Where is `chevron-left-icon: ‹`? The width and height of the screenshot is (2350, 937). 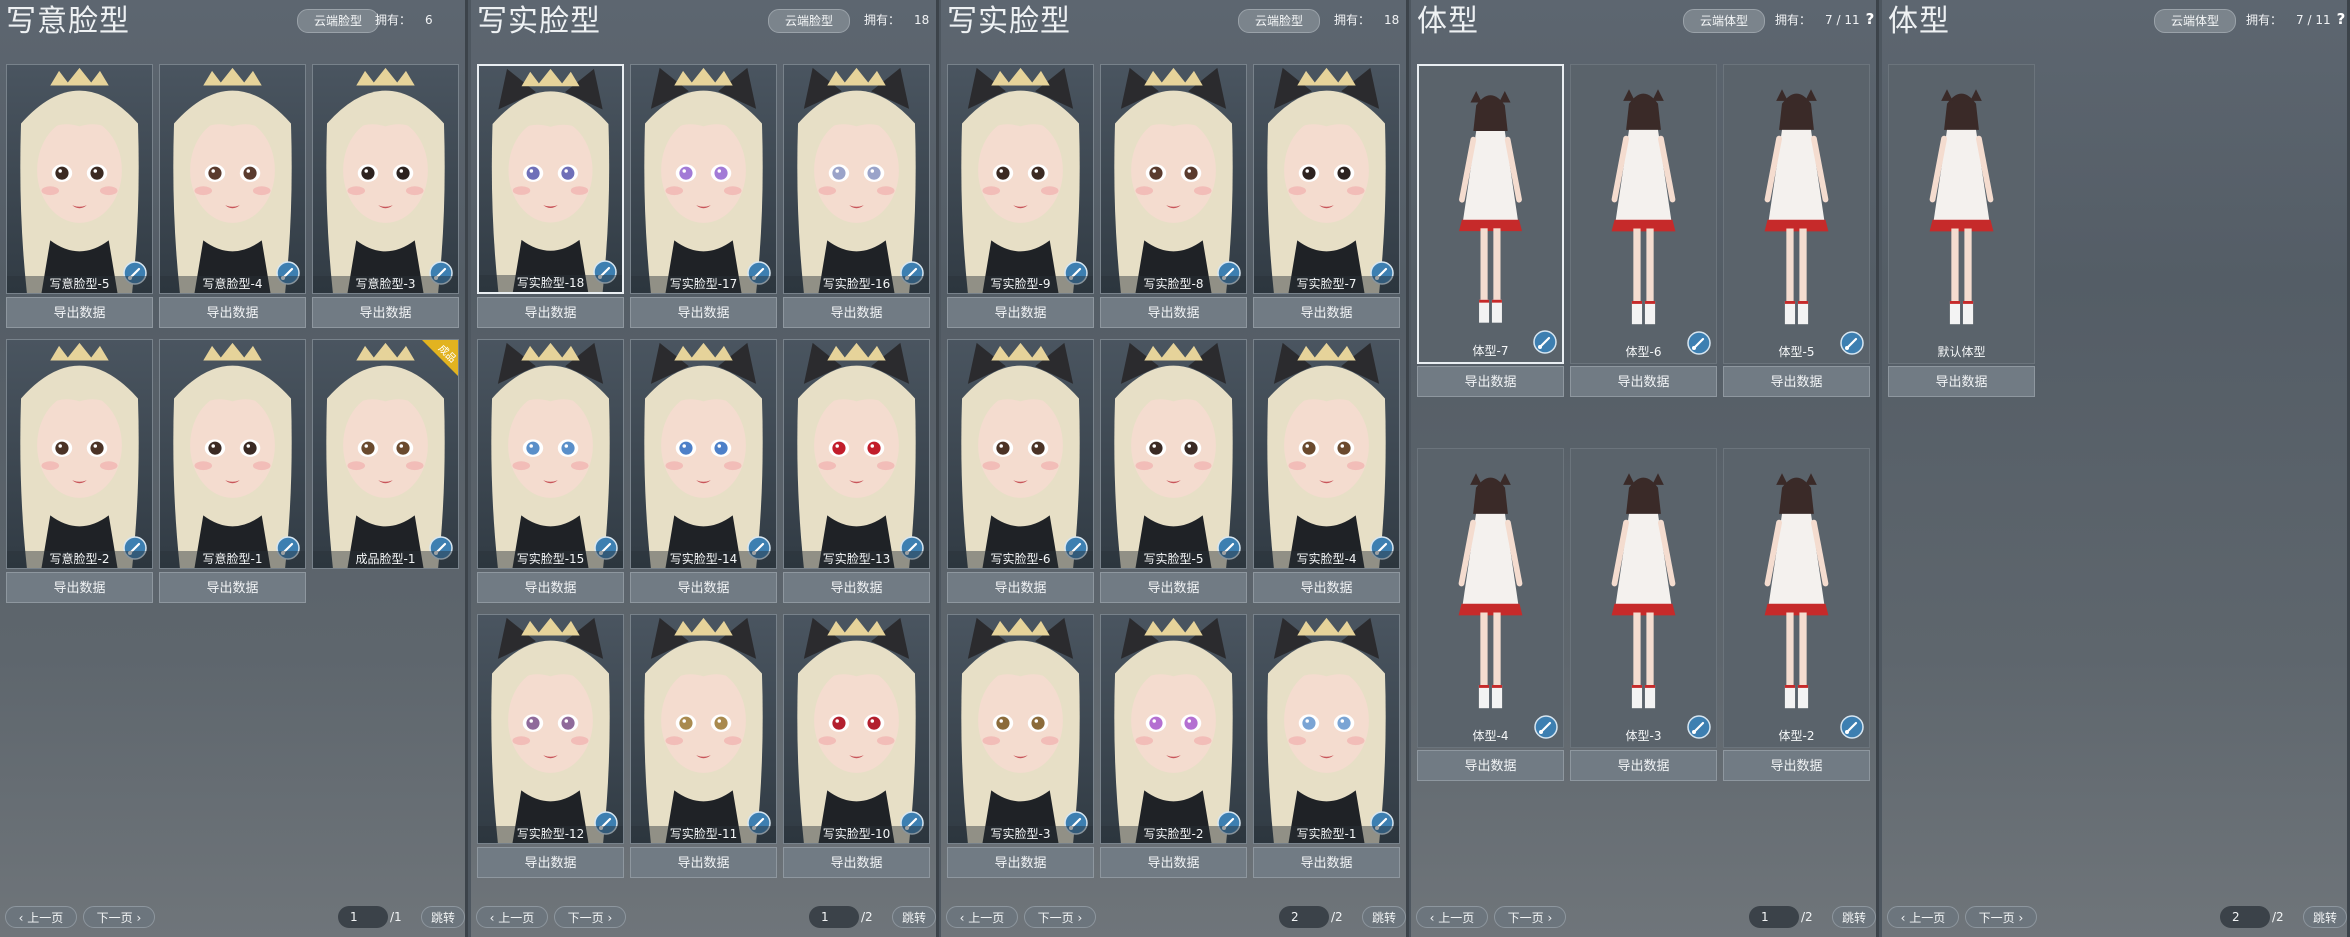
chevron-left-icon: ‹ is located at coordinates (23, 918).